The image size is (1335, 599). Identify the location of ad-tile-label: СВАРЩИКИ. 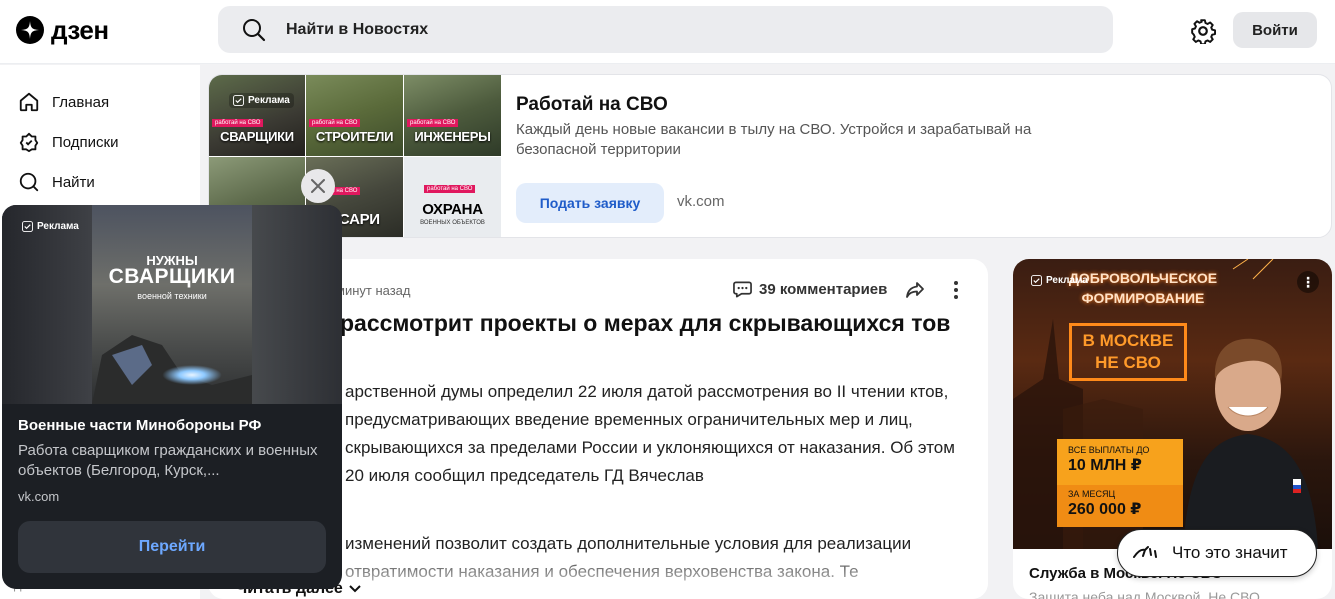
(257, 136).